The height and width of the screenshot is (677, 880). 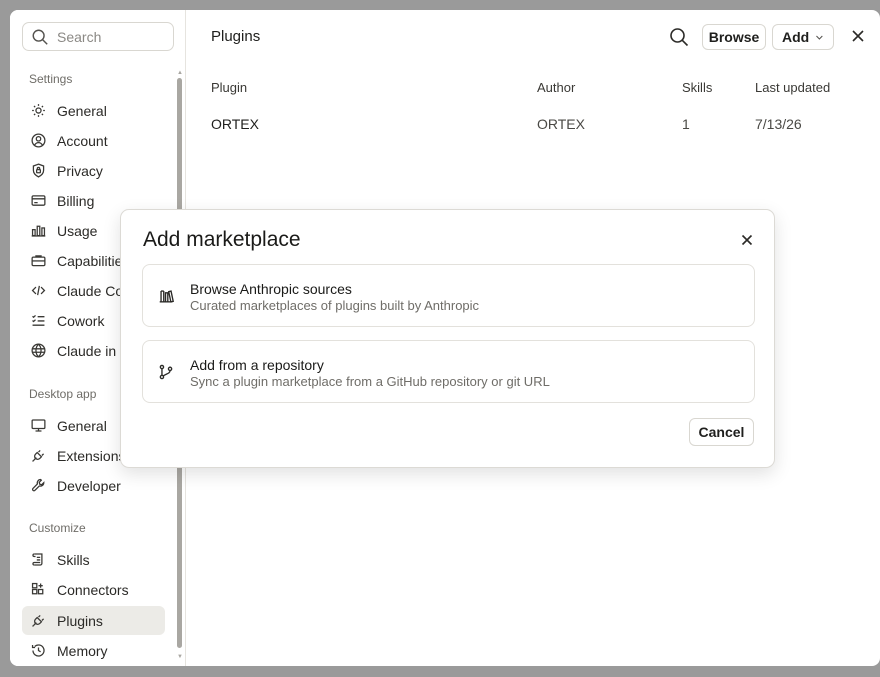 I want to click on sidebar-item-label: Developer, so click(x=89, y=485).